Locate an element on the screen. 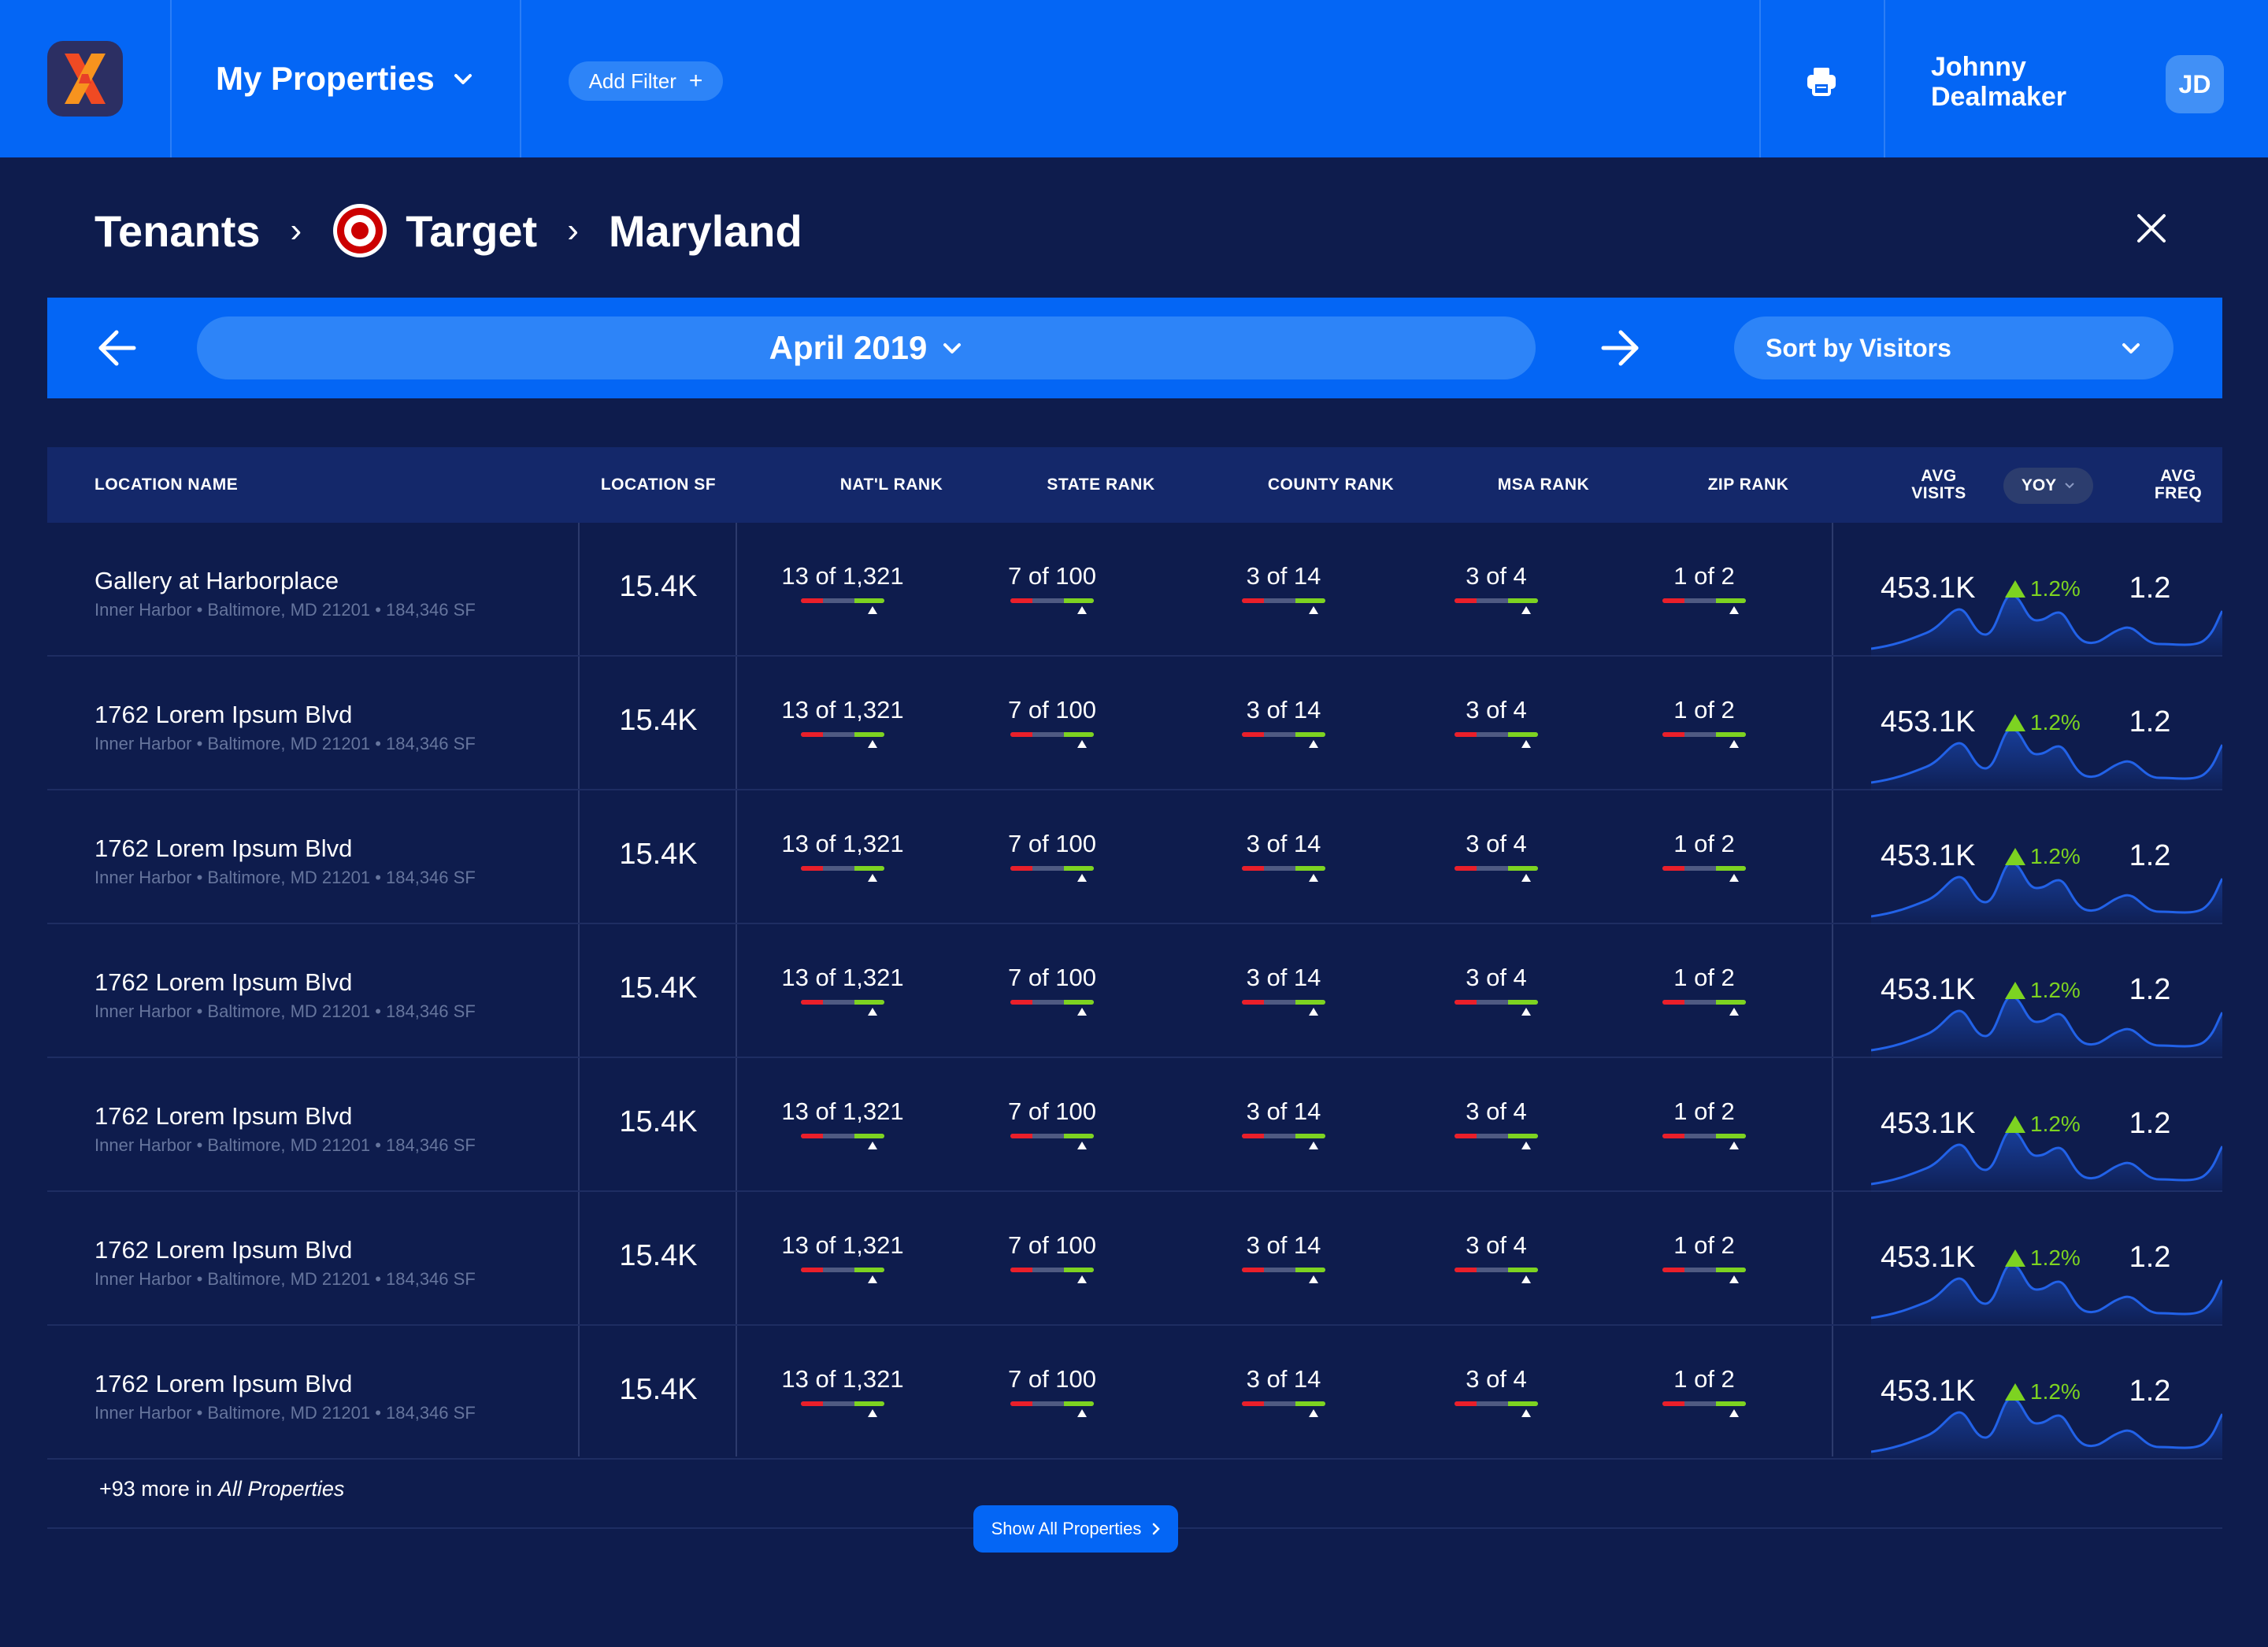  yoy-dropdown: YOY is located at coordinates (2048, 486).